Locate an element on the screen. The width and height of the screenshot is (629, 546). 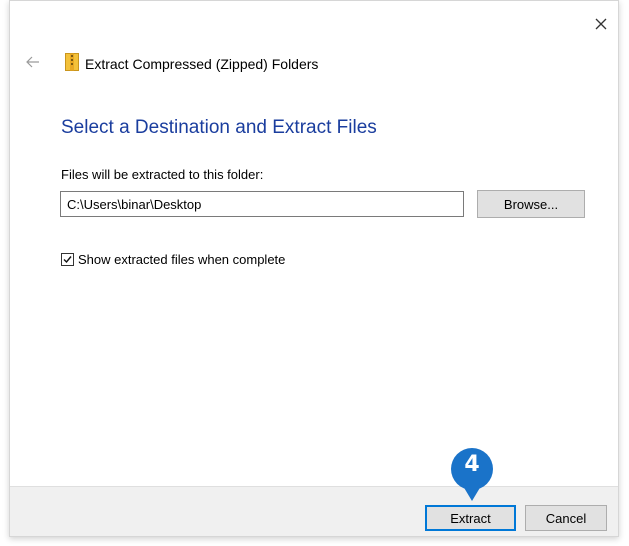
show-files-label: Show extracted files when complete is located at coordinates (182, 259).